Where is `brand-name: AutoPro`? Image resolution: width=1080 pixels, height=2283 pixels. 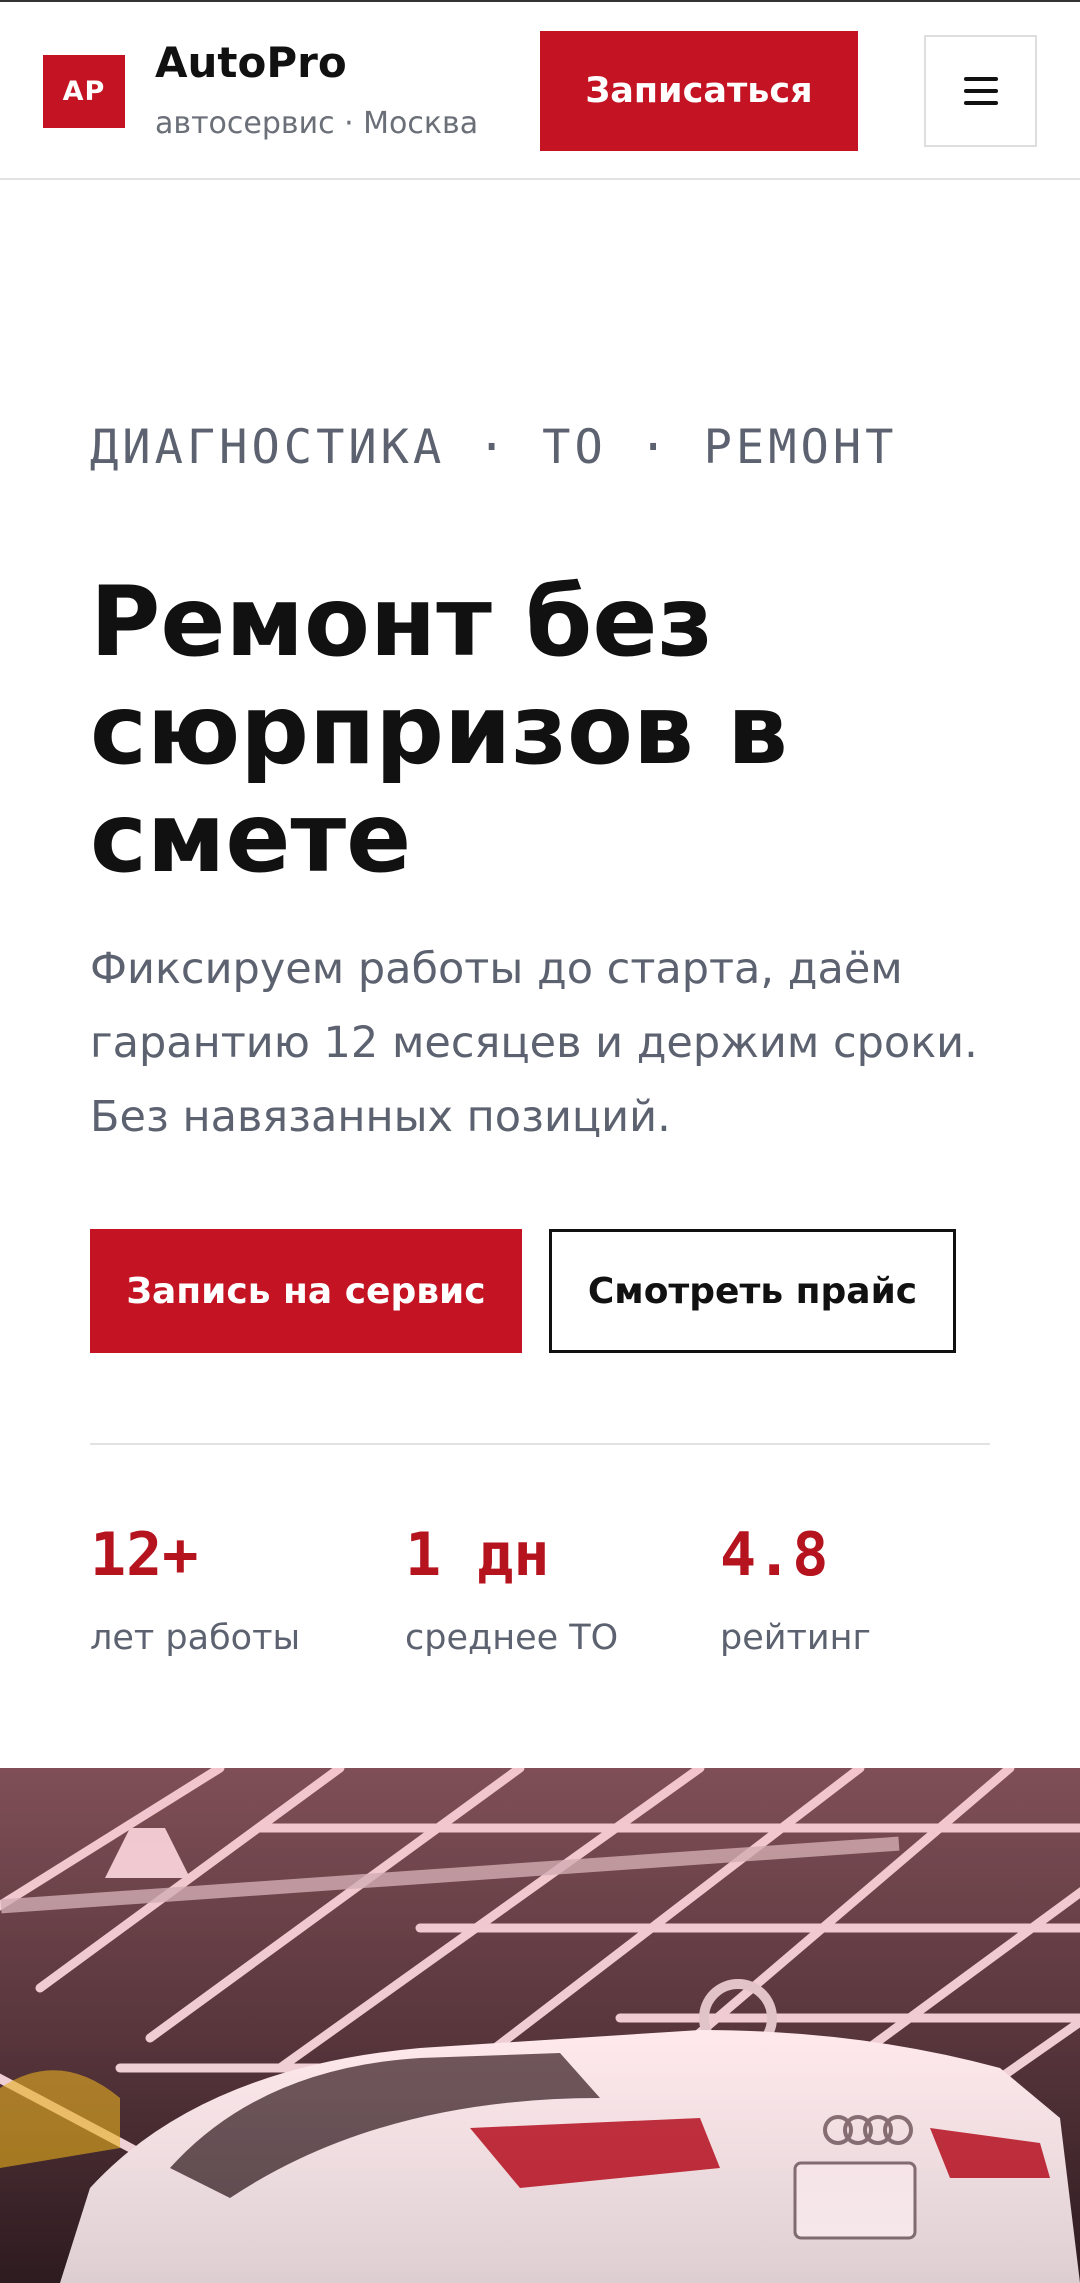
brand-name: AutoPro is located at coordinates (251, 62).